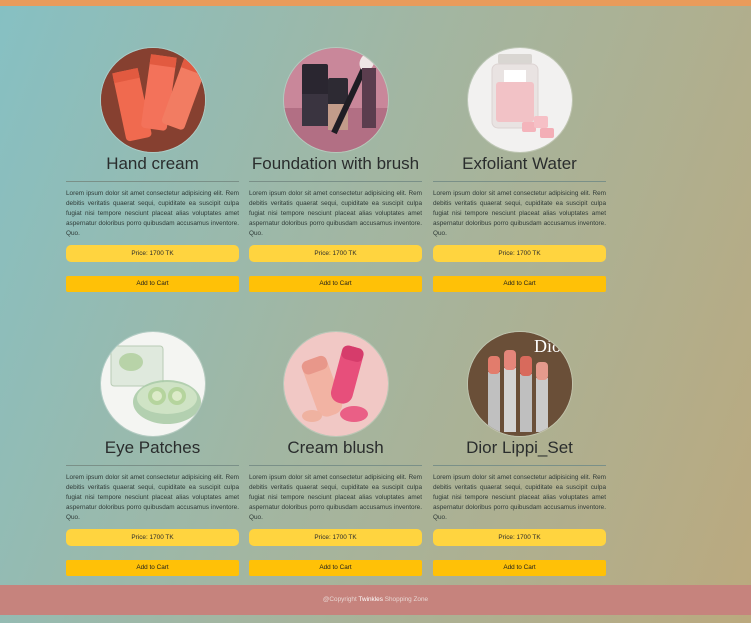 Image resolution: width=751 pixels, height=623 pixels. What do you see at coordinates (519, 447) in the screenshot?
I see `product-name: Dior Lippi_Set` at bounding box center [519, 447].